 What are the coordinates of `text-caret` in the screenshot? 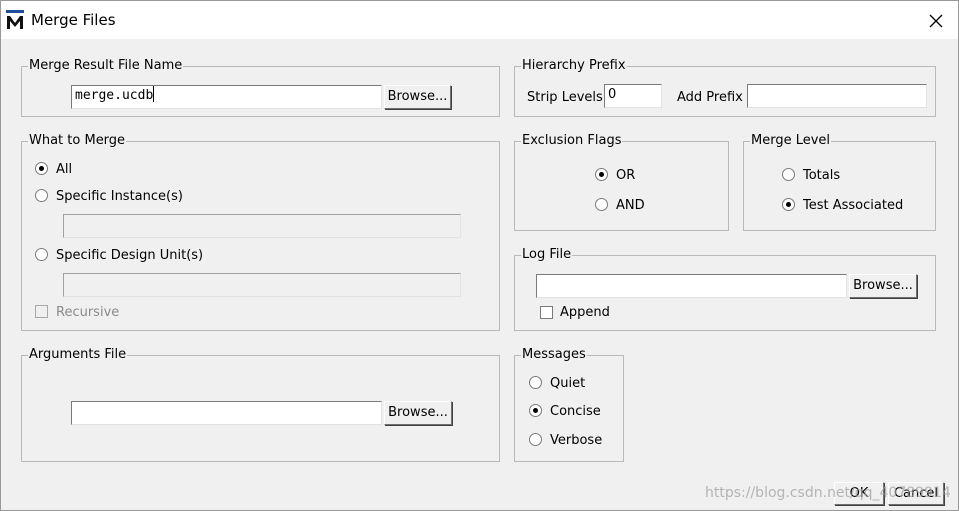 It's located at (154, 94).